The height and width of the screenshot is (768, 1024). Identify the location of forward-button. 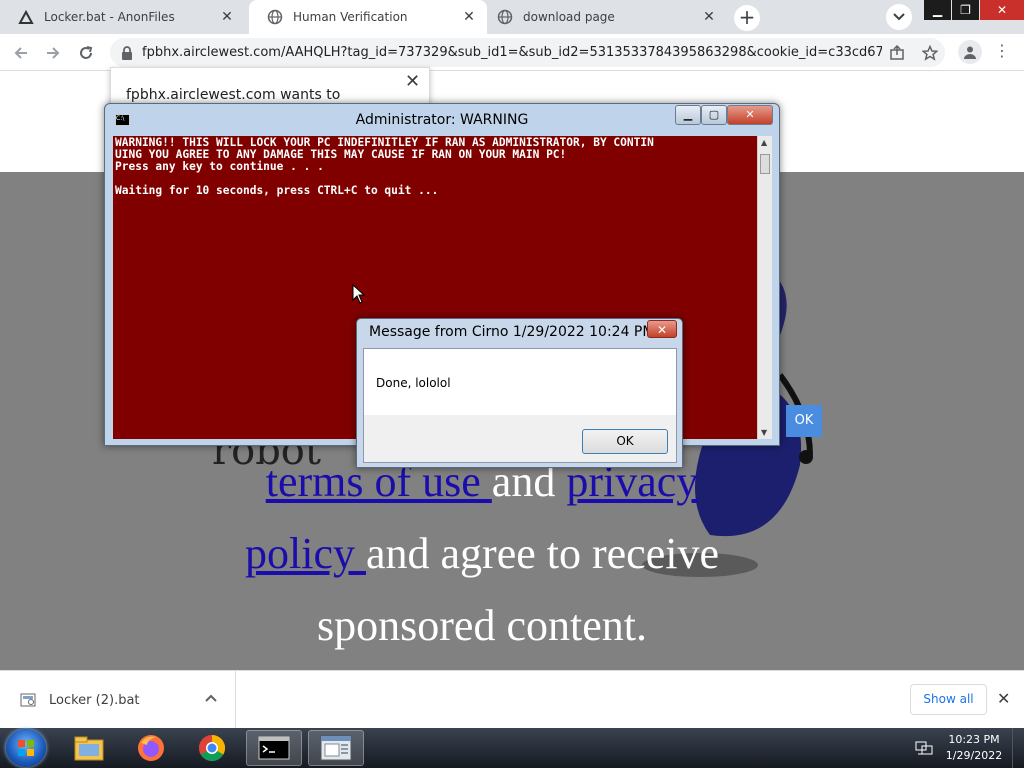
(53, 53).